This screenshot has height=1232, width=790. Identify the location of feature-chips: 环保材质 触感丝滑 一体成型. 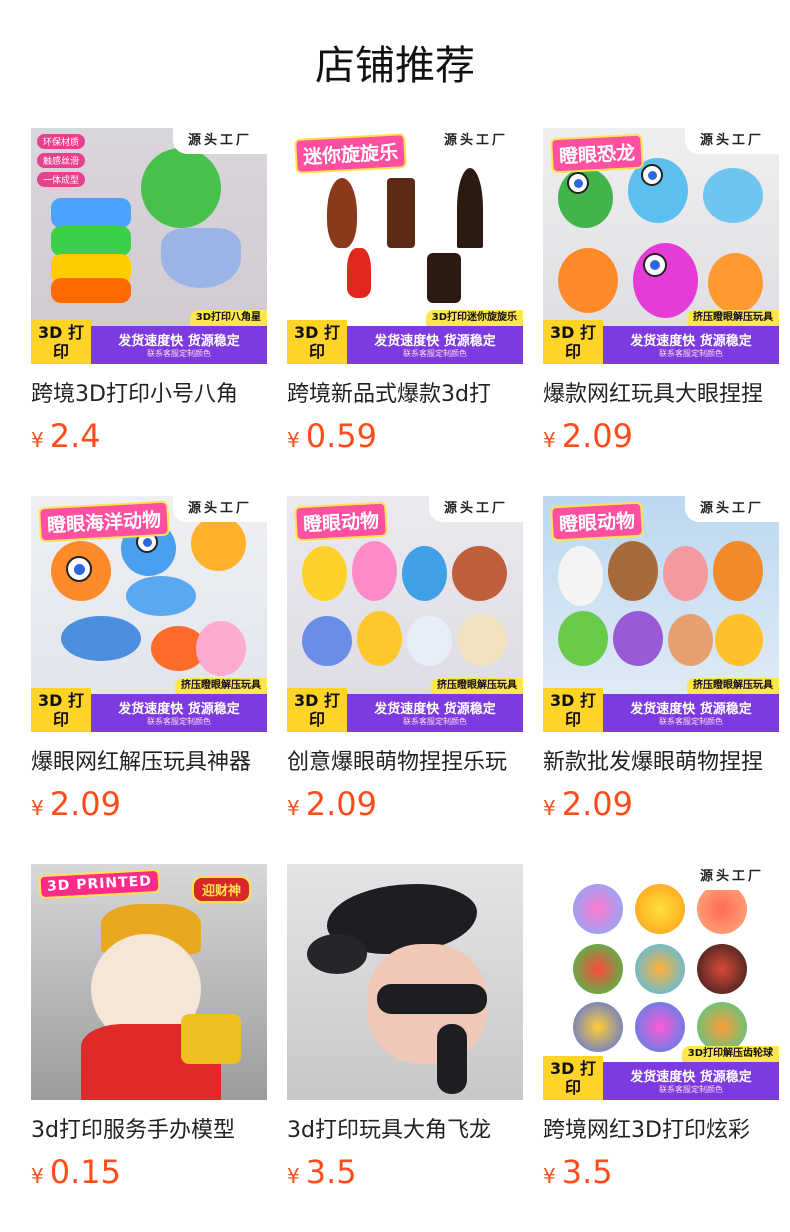
(61, 162).